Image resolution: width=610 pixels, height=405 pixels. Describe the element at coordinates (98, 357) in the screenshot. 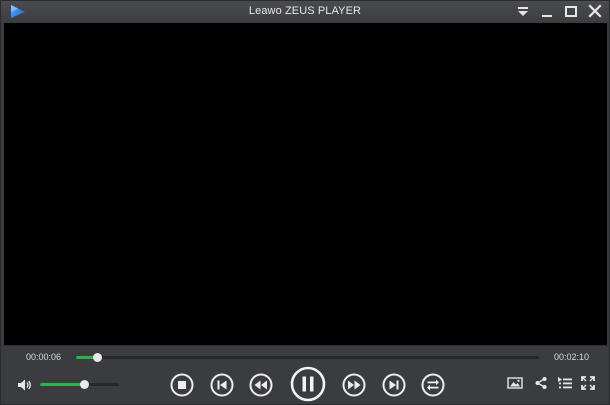

I see `seek-bar-thumb` at that location.